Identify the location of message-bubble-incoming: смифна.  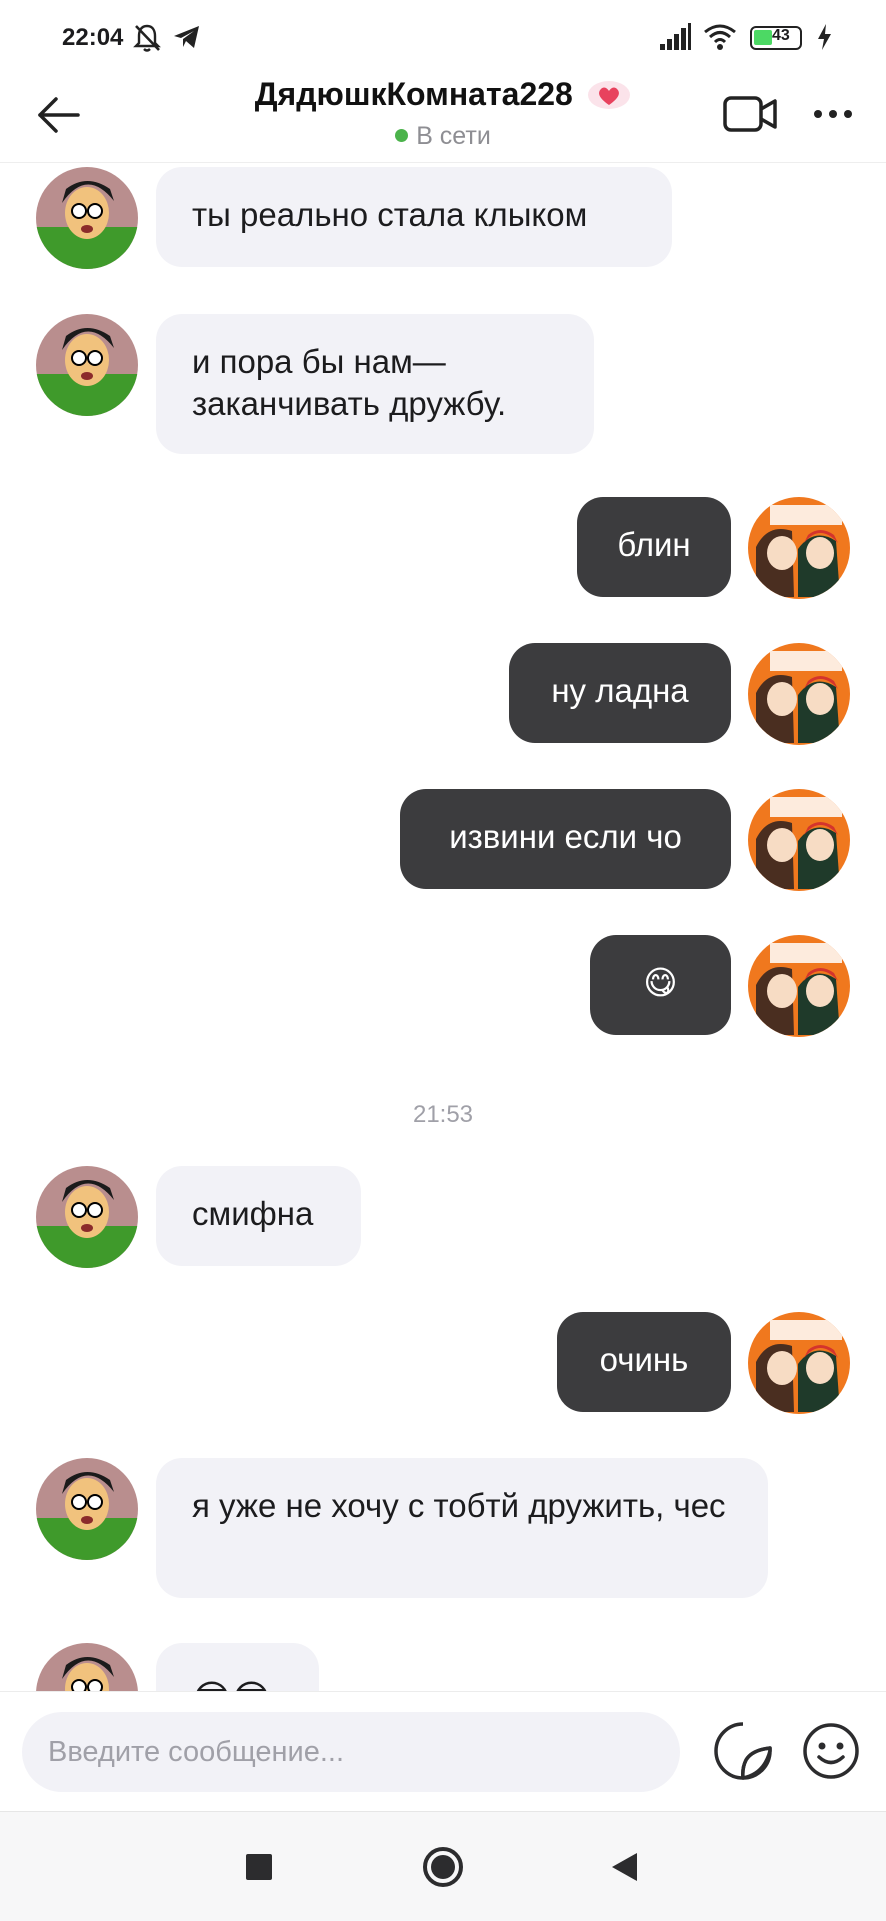
(258, 1216).